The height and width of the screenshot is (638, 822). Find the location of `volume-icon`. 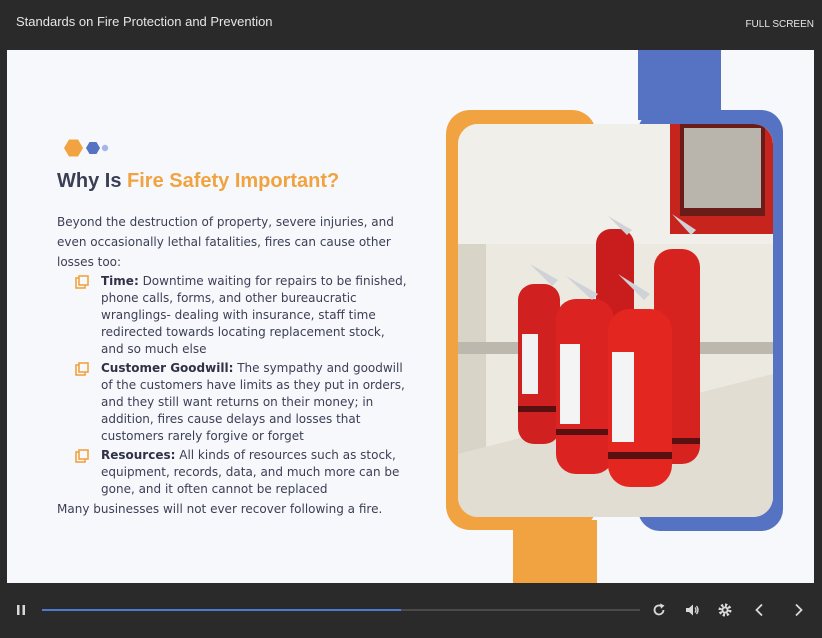

volume-icon is located at coordinates (692, 610).